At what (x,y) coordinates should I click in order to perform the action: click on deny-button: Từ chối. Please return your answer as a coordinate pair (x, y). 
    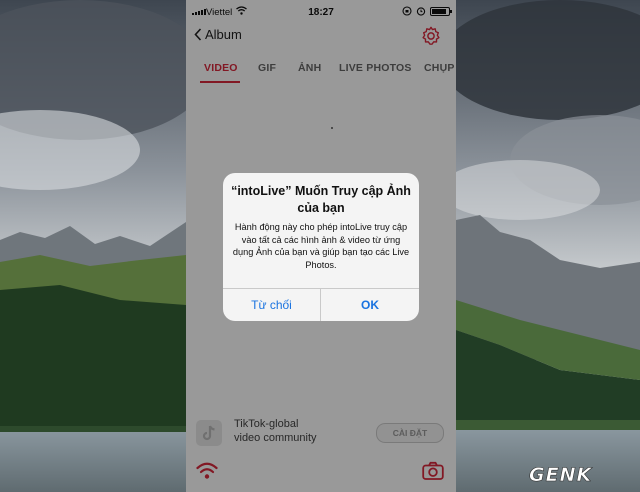
    Looking at the image, I should click on (271, 305).